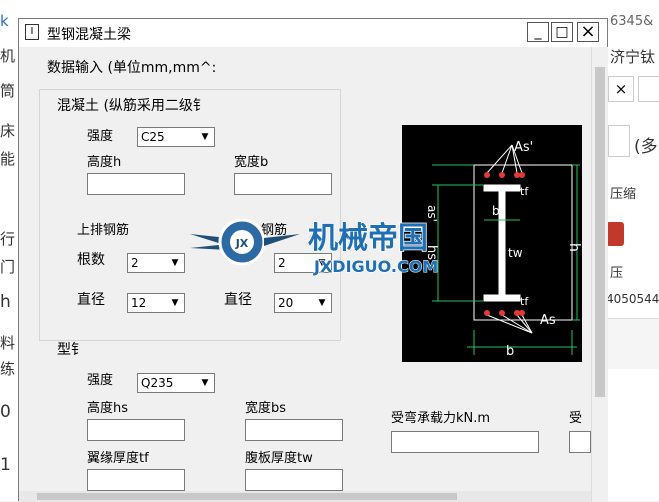  What do you see at coordinates (499, 211) in the screenshot?
I see `bs-label: bs` at bounding box center [499, 211].